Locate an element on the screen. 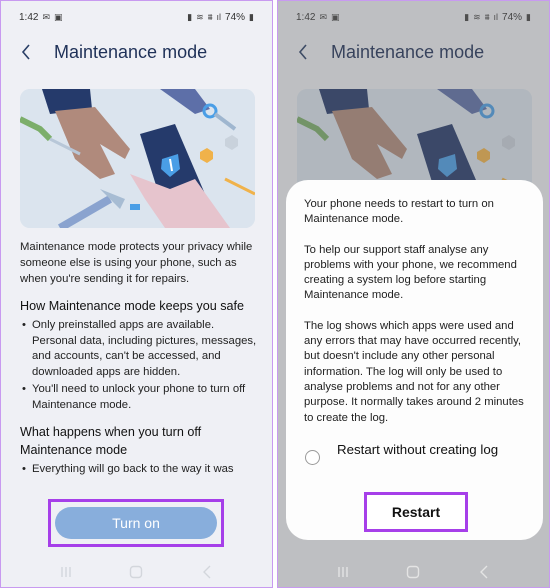 This screenshot has height=588, width=550. maintenance-illustration is located at coordinates (137, 158).